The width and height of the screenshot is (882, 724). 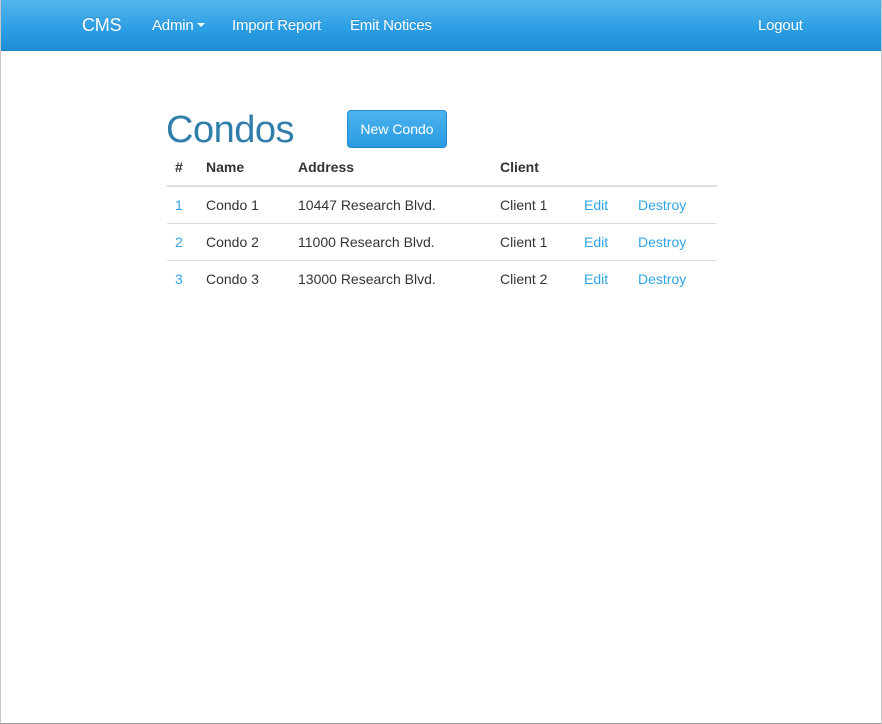 I want to click on caret-down-icon, so click(x=200, y=25).